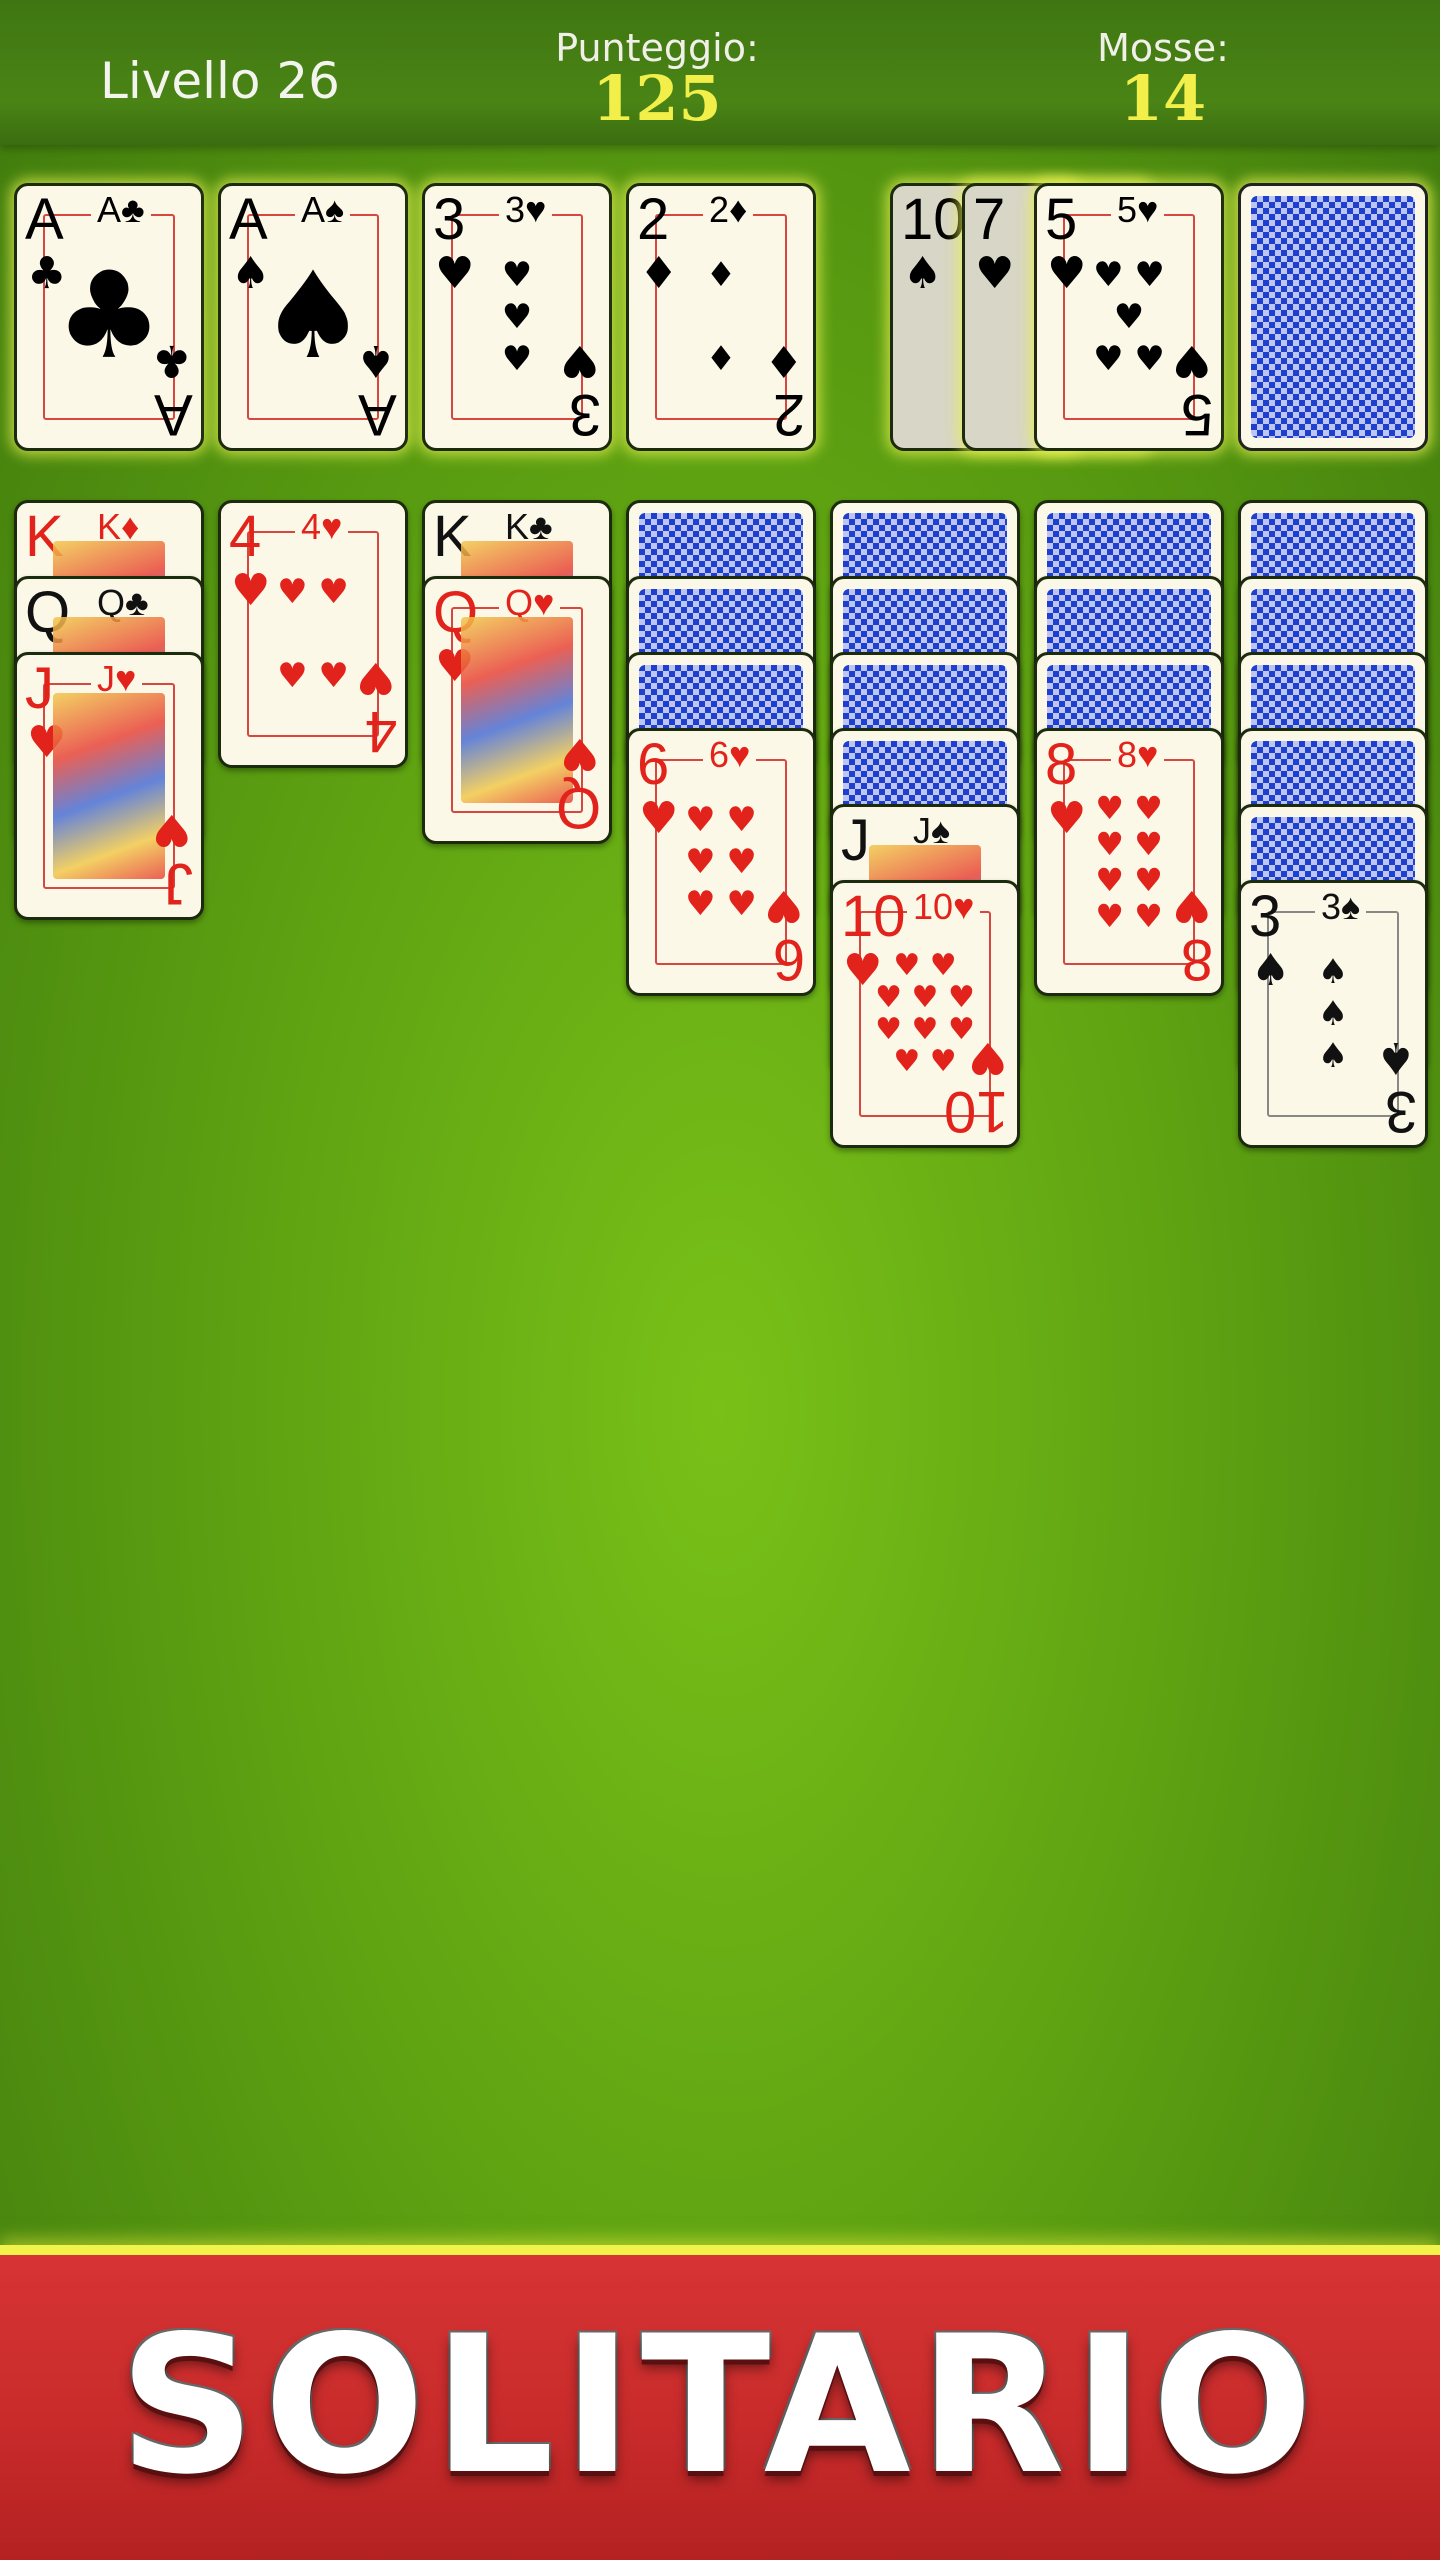 The image size is (1440, 2560). I want to click on card-mini-index: 2♦, so click(728, 210).